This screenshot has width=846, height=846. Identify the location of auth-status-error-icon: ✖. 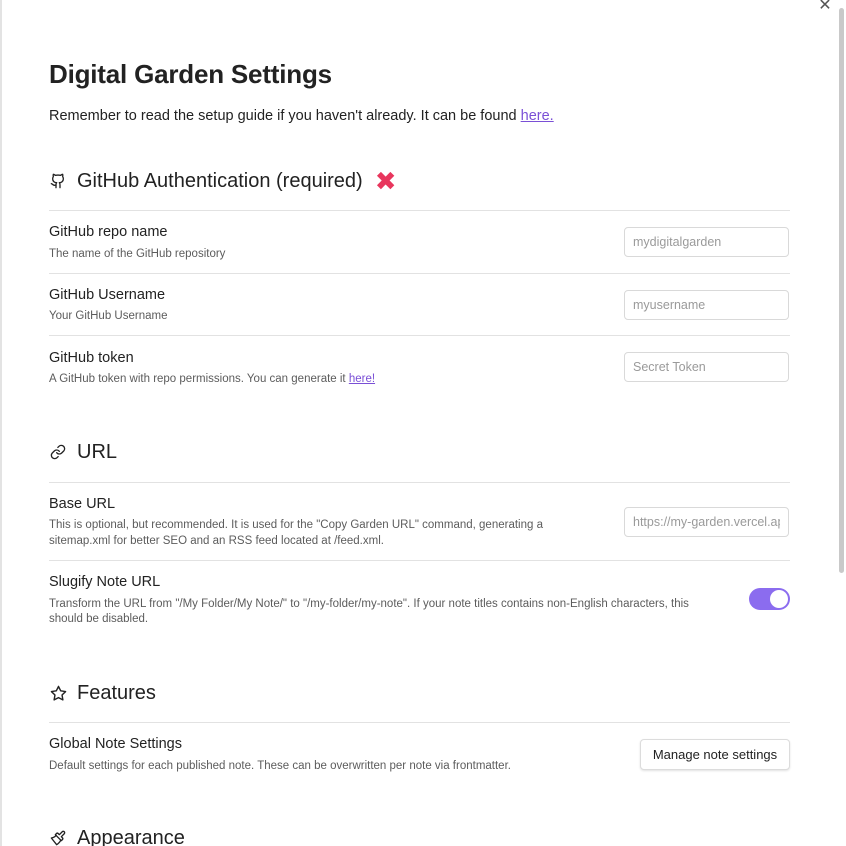
(385, 181).